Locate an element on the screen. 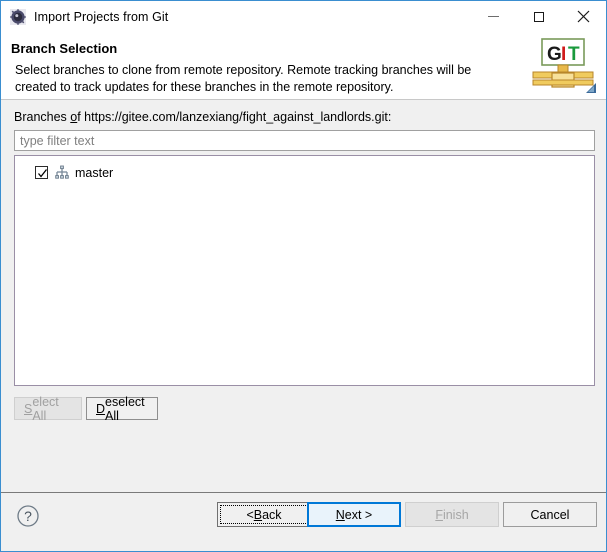 This screenshot has width=607, height=552. back-mnemonic: B is located at coordinates (258, 514).